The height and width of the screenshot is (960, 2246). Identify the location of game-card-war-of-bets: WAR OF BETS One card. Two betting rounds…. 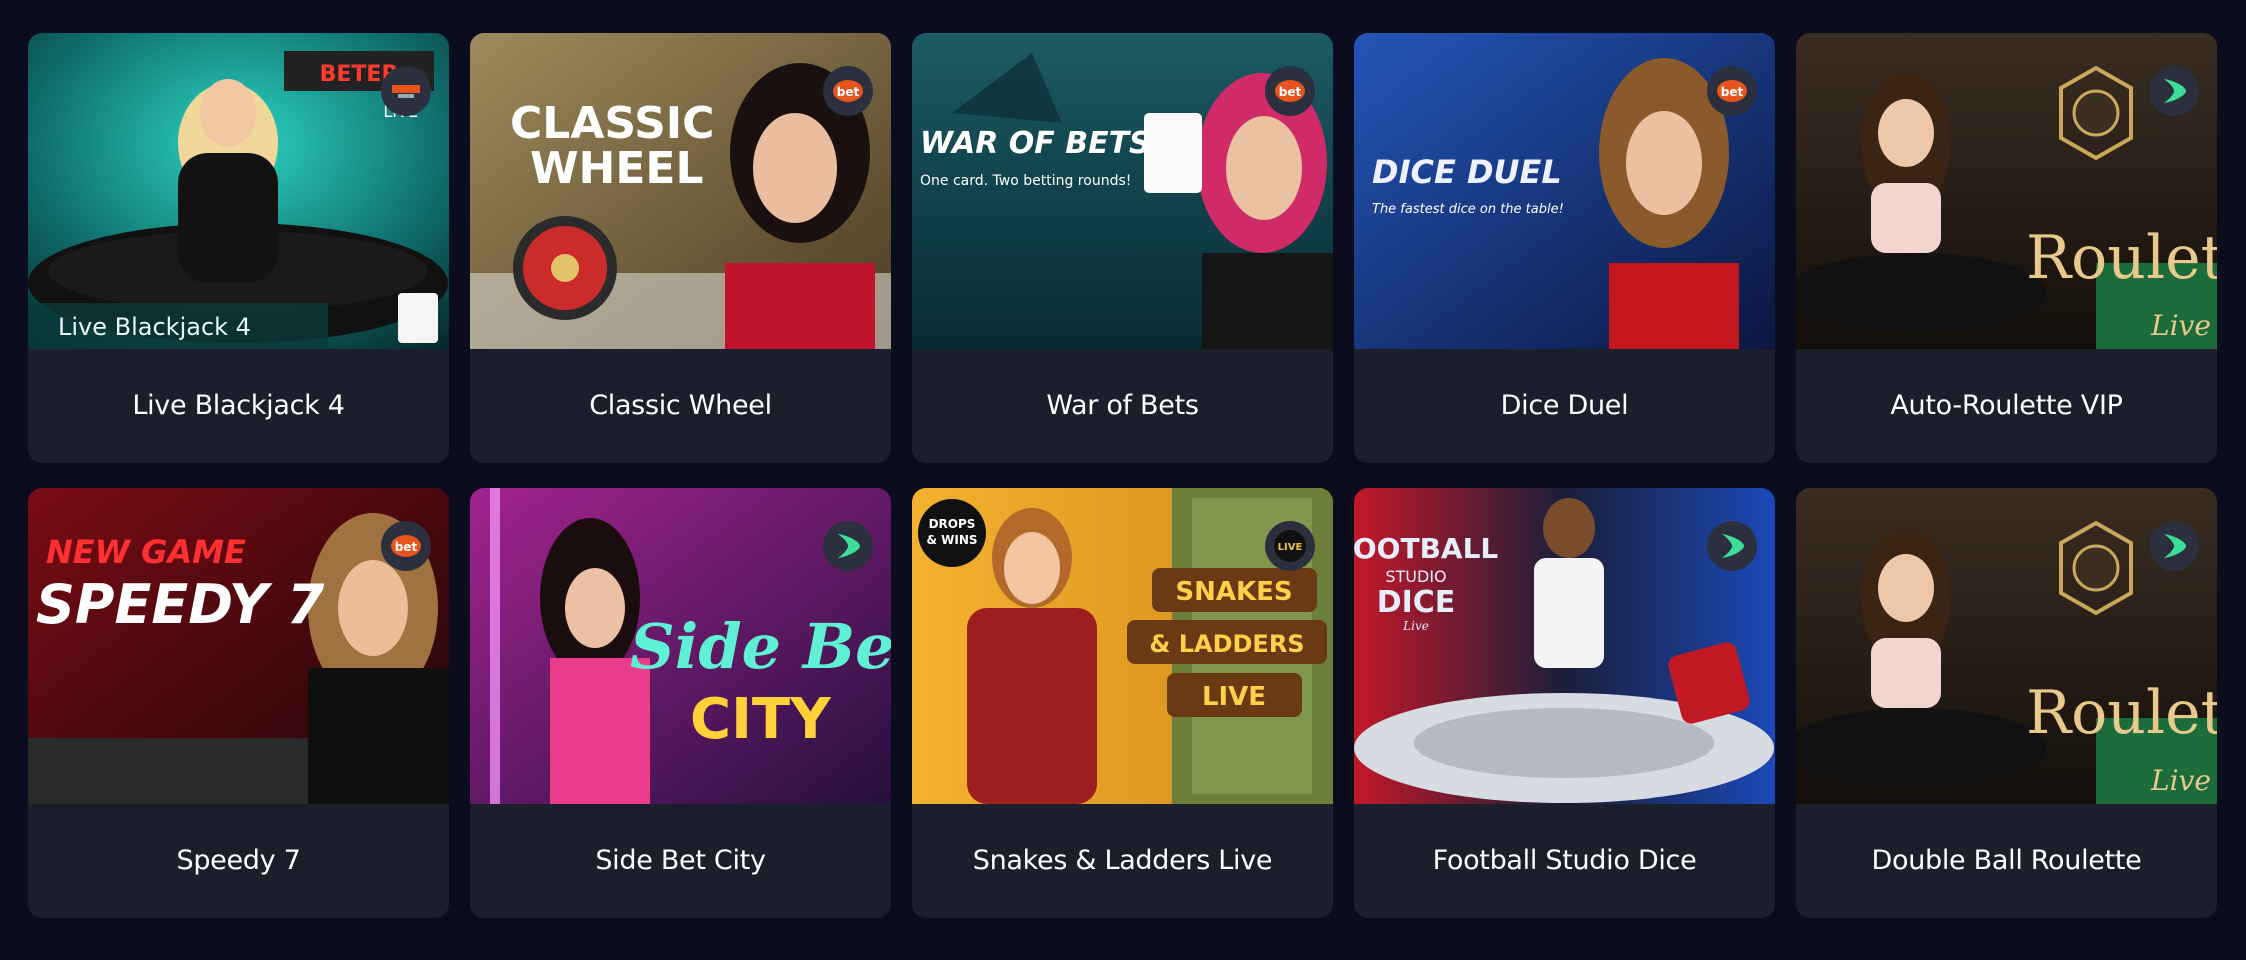
(1122, 248).